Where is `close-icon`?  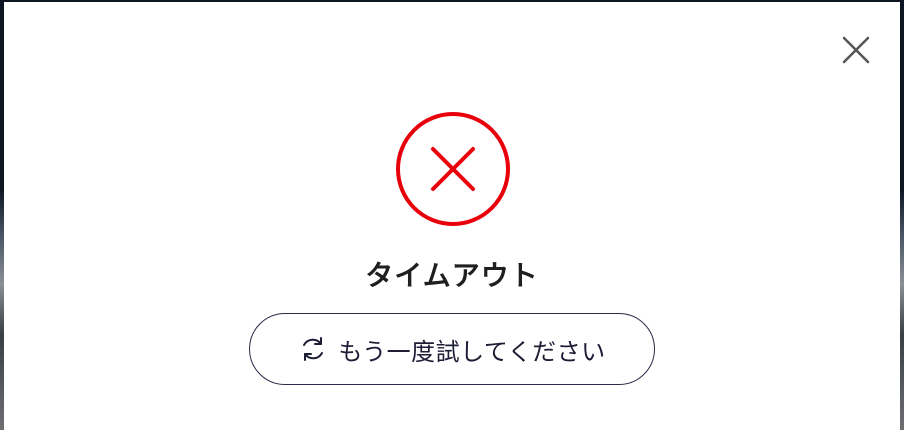 close-icon is located at coordinates (856, 50).